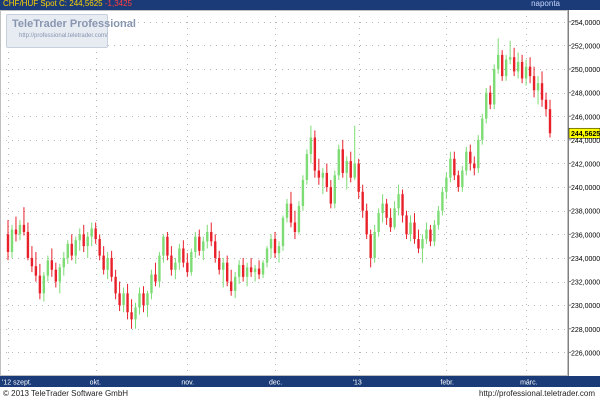 The image size is (600, 400). I want to click on footer-link: http://professional.teletrader.com, so click(537, 393).